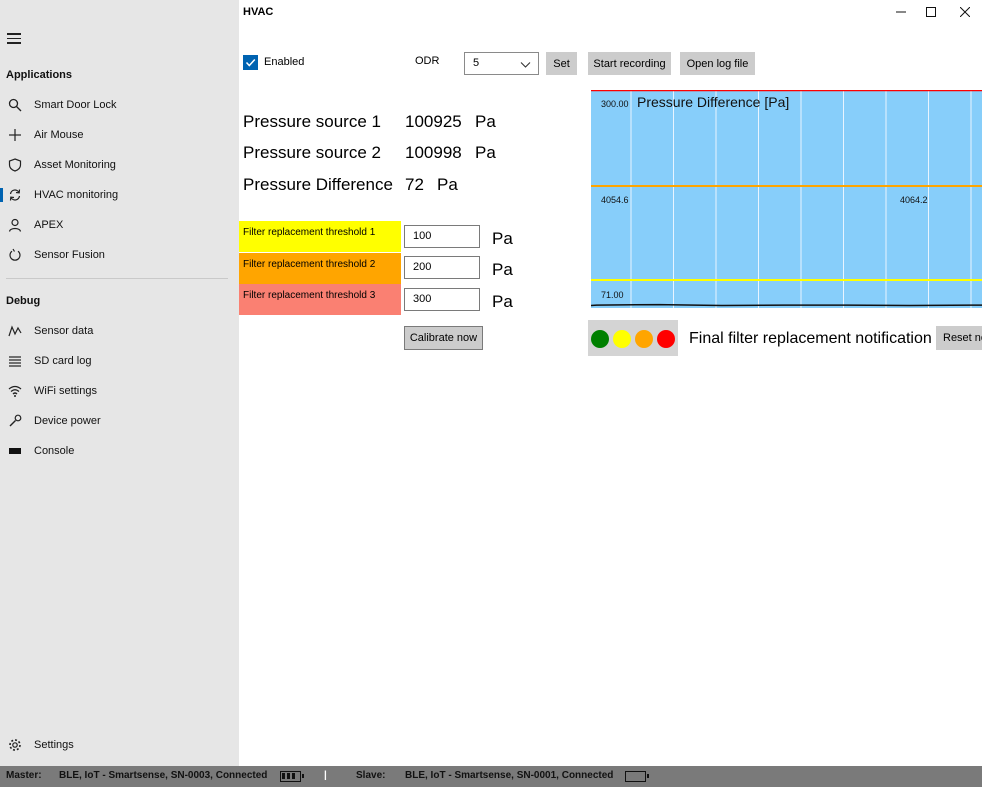 Image resolution: width=982 pixels, height=787 pixels. Describe the element at coordinates (633, 338) in the screenshot. I see `status-lights-panel` at that location.